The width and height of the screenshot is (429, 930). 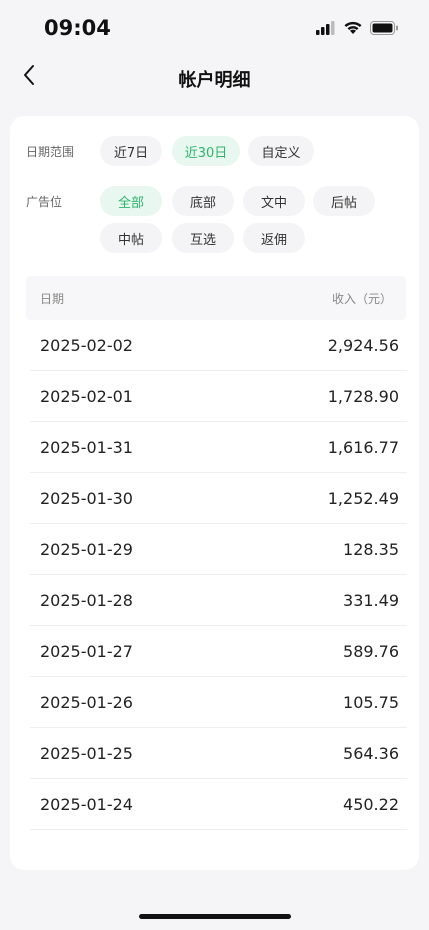 I want to click on row-amount: 1,616.77, so click(x=363, y=447).